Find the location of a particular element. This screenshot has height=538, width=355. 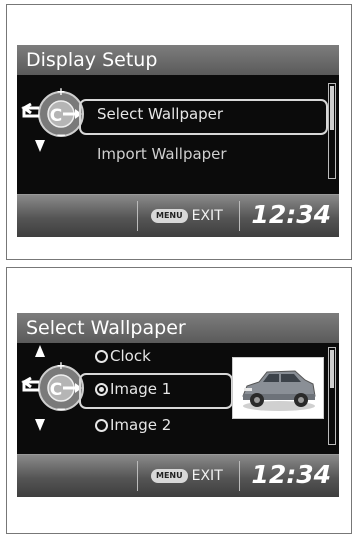

wallpaper-preview is located at coordinates (278, 388).